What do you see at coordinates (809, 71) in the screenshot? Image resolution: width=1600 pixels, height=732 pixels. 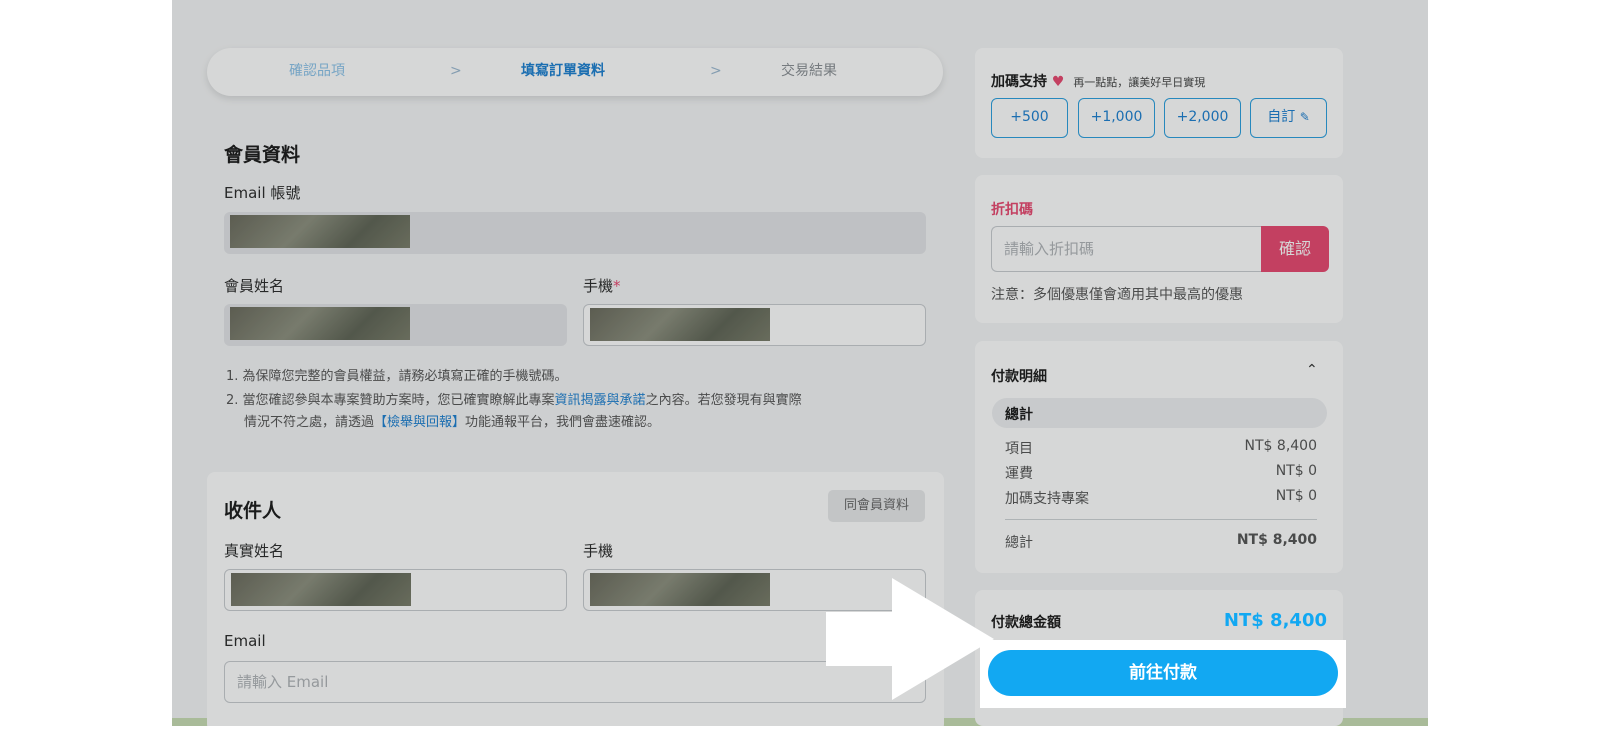 I see `step-result: 交易結果` at bounding box center [809, 71].